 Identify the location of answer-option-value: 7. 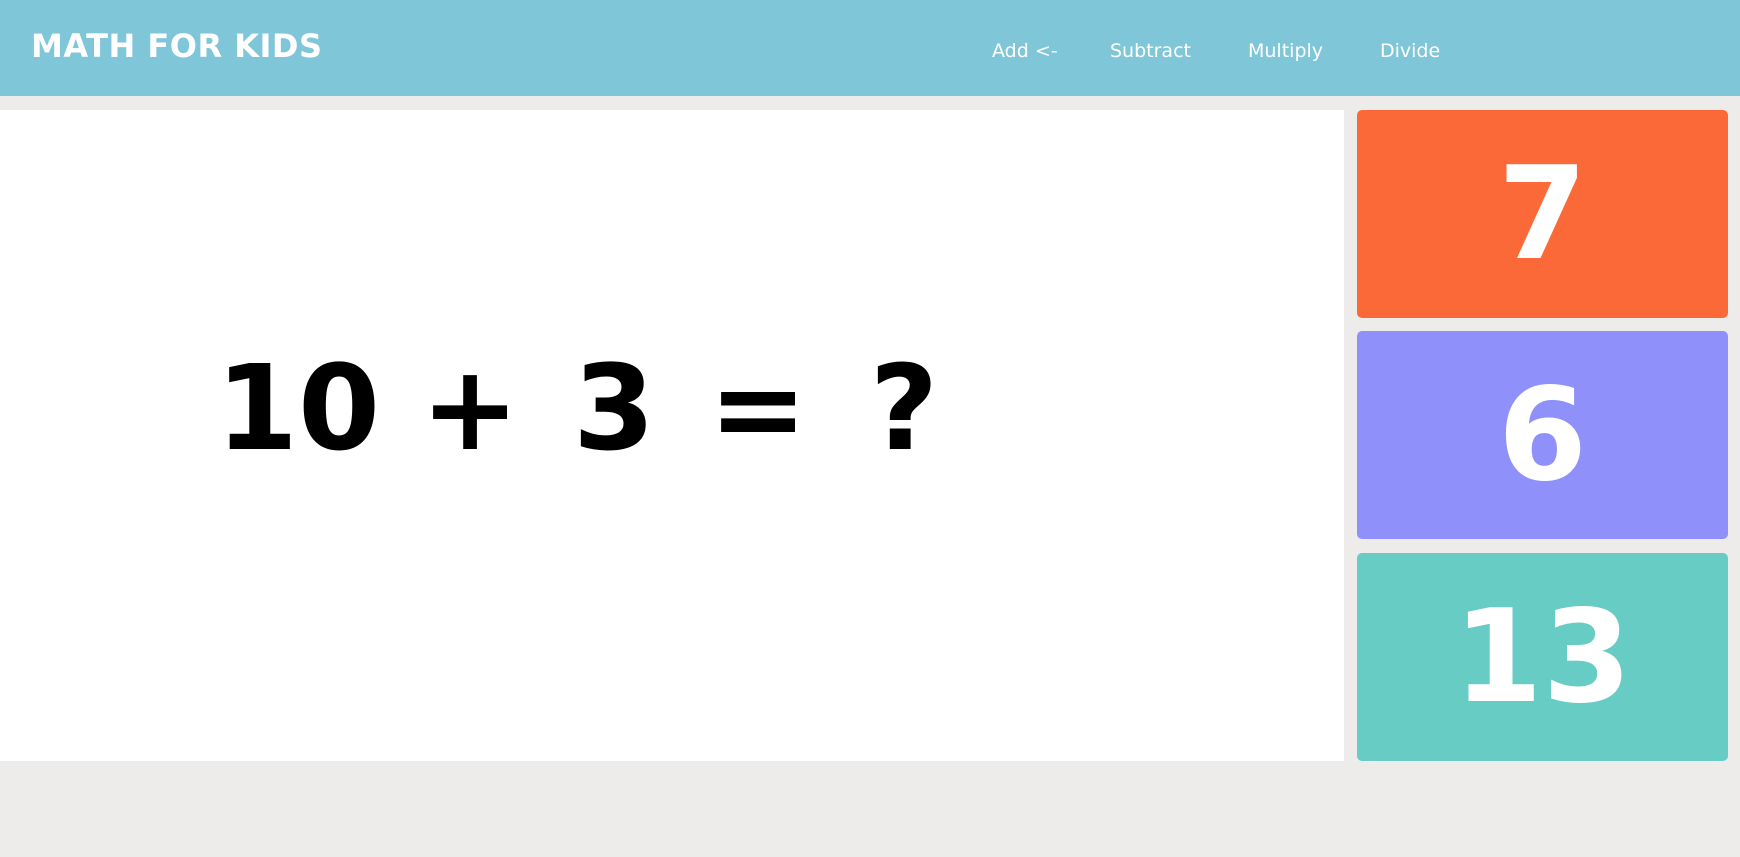
(1542, 214).